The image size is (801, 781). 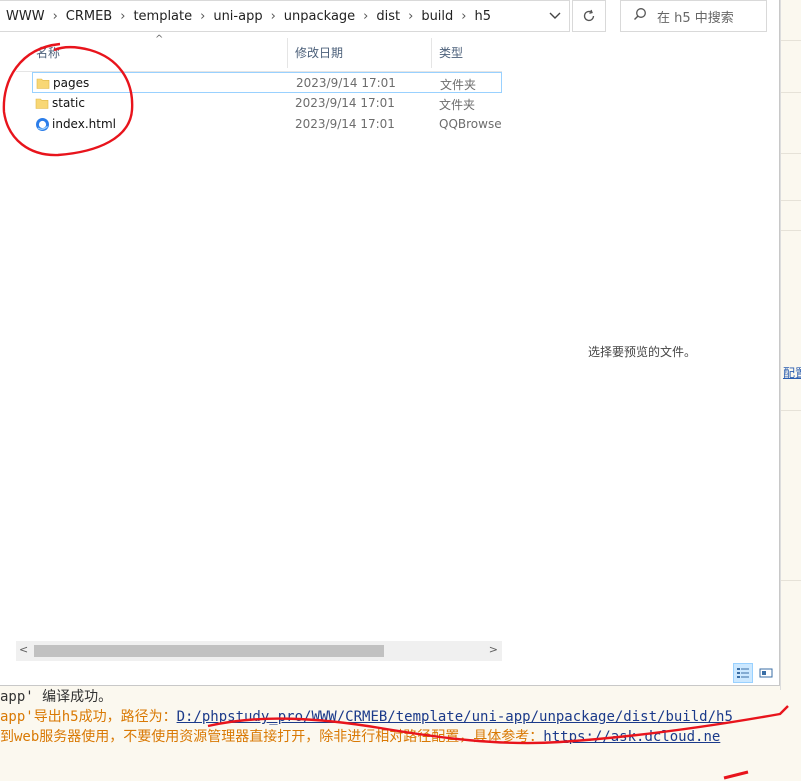 I want to click on console-text: 到web服务器使用，不要使用资源管理器直接打开，除非进行相对路径配置，具体参考：, so click(x=272, y=737).